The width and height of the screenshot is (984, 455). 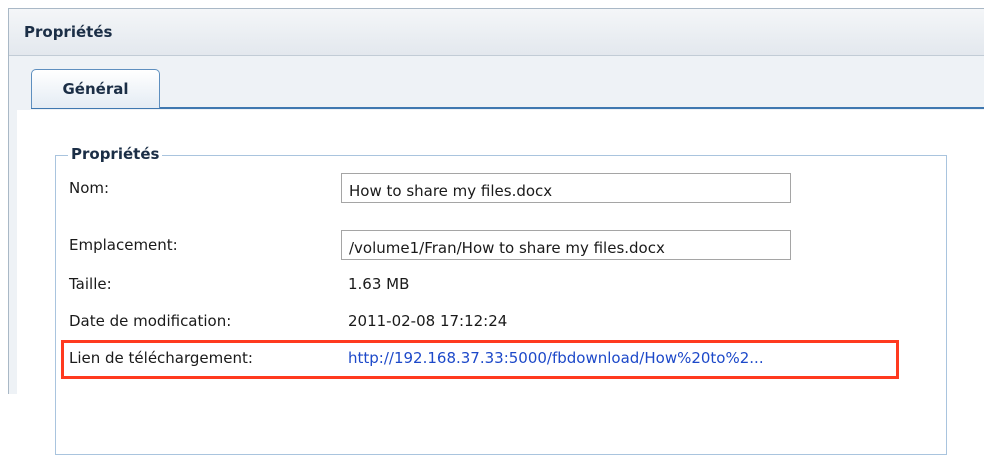 I want to click on size-value: 1.63 MB, so click(x=379, y=284).